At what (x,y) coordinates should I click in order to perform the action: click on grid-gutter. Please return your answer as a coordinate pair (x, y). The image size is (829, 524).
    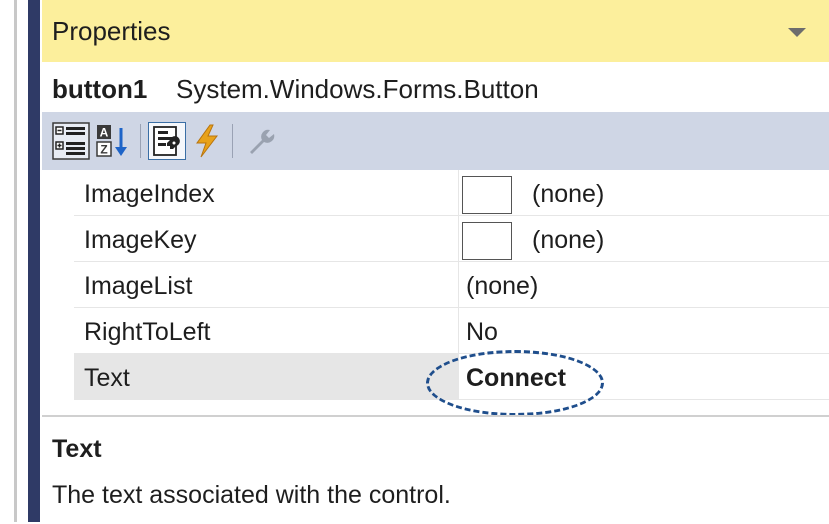
    Looking at the image, I should click on (58, 292).